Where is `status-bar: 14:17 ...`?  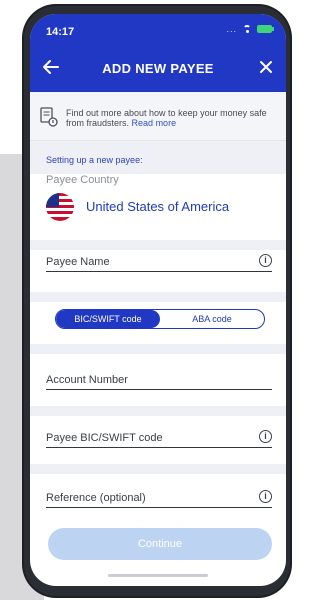
status-bar: 14:17 ... is located at coordinates (158, 30).